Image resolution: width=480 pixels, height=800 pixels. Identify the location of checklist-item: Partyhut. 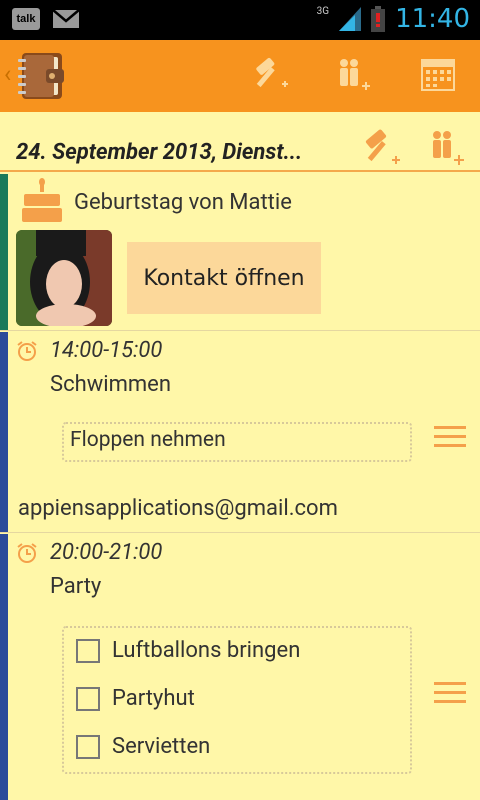
(135, 698).